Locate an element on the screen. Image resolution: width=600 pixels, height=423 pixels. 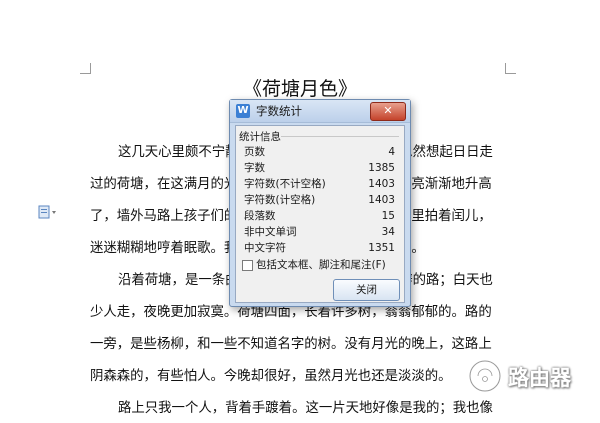
include-textbox-footnotes-checkbox is located at coordinates (247, 265).